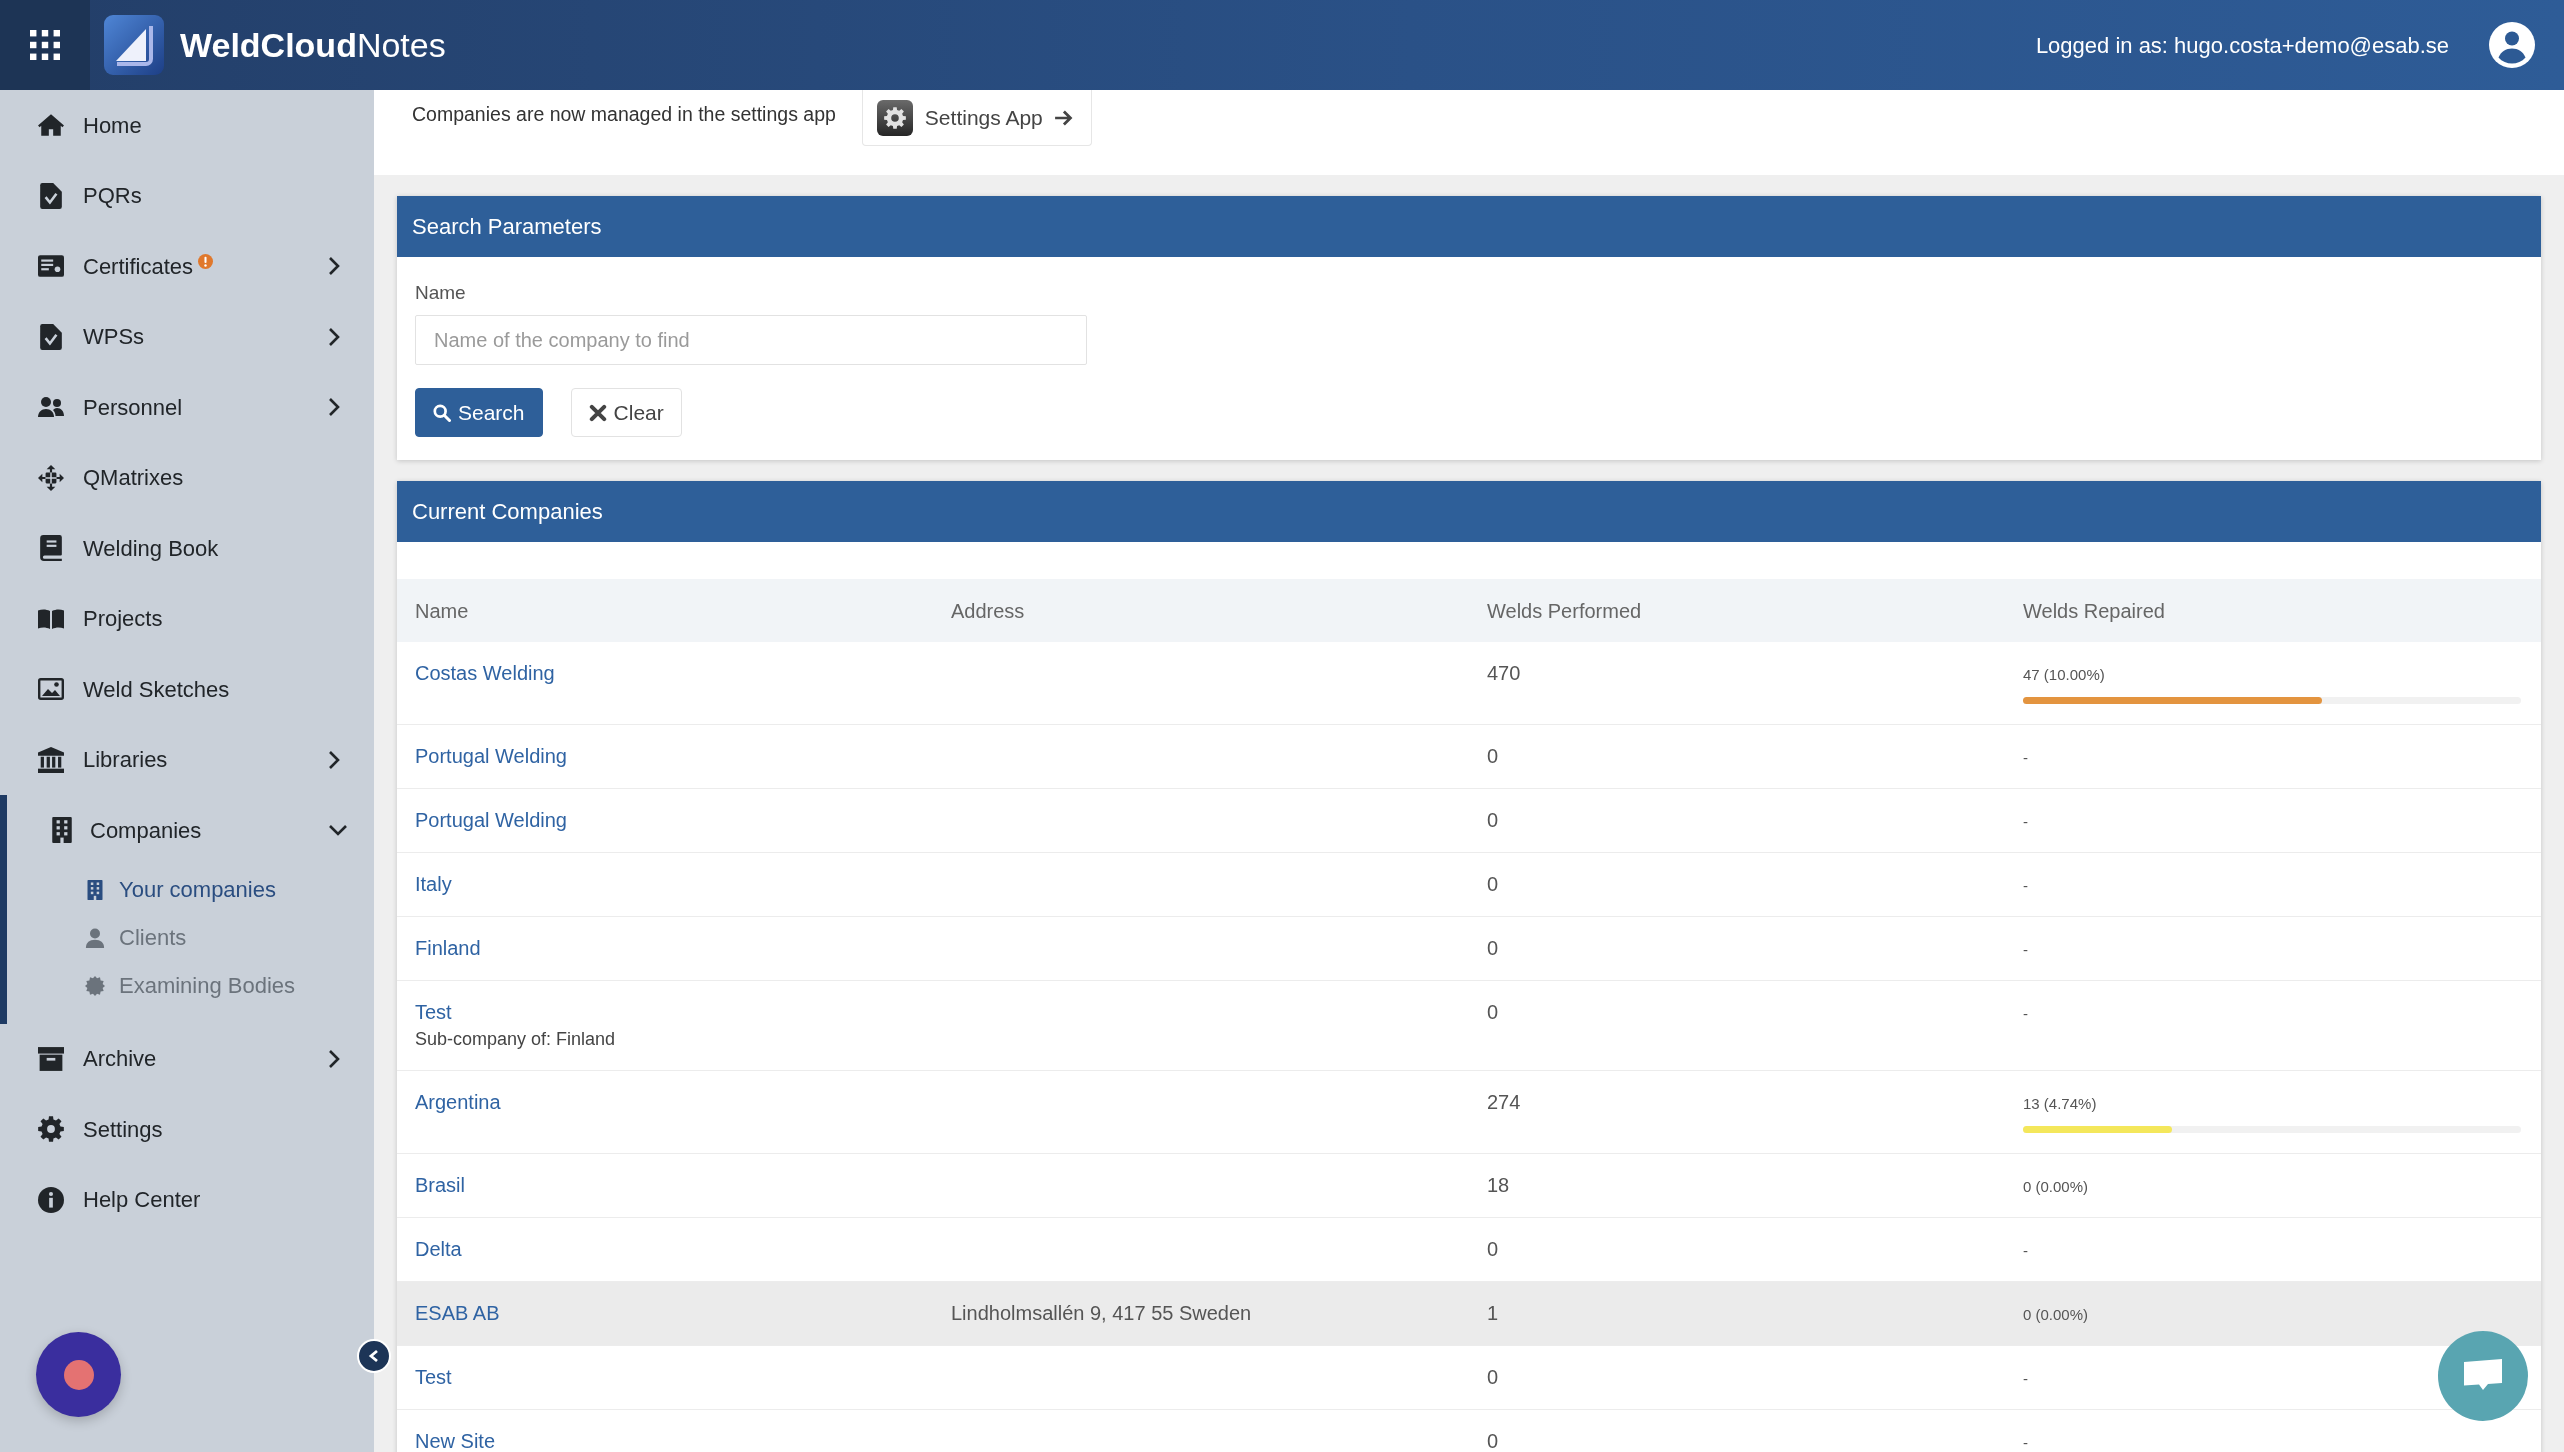 The height and width of the screenshot is (1452, 2564). I want to click on certificate-icon, so click(51, 266).